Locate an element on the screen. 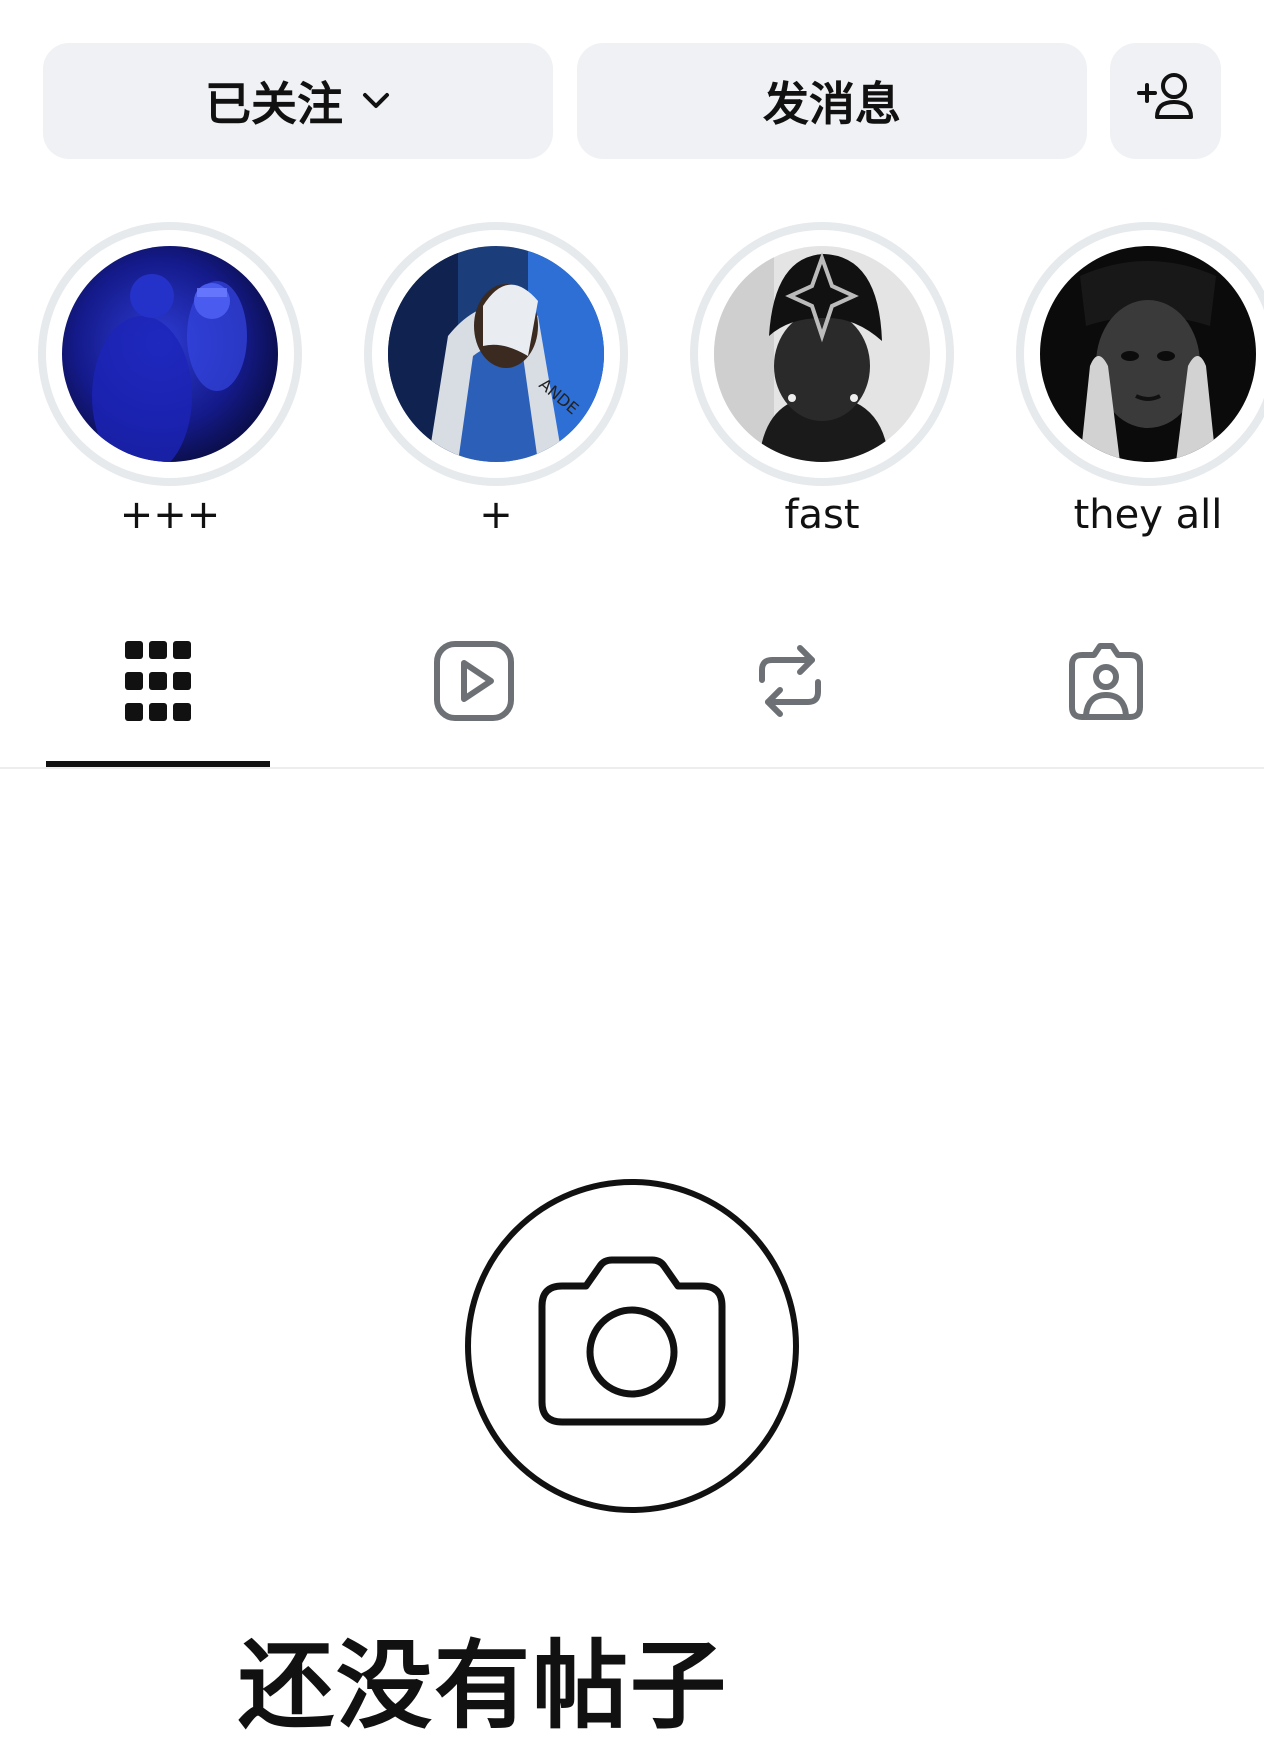  grid-icon is located at coordinates (158, 683).